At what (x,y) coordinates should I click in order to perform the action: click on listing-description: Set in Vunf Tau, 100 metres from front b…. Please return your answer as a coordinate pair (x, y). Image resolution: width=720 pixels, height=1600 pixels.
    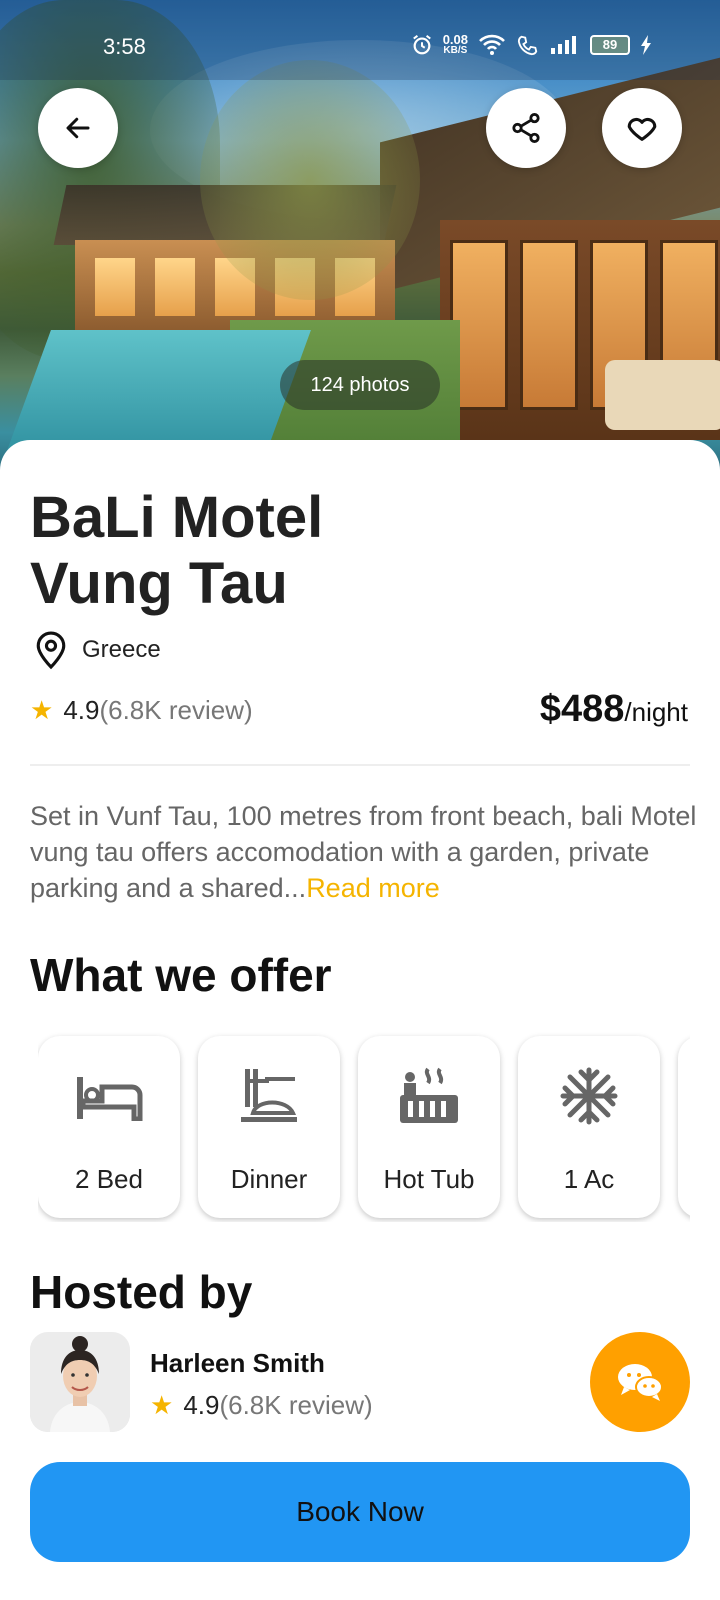
    Looking at the image, I should click on (365, 852).